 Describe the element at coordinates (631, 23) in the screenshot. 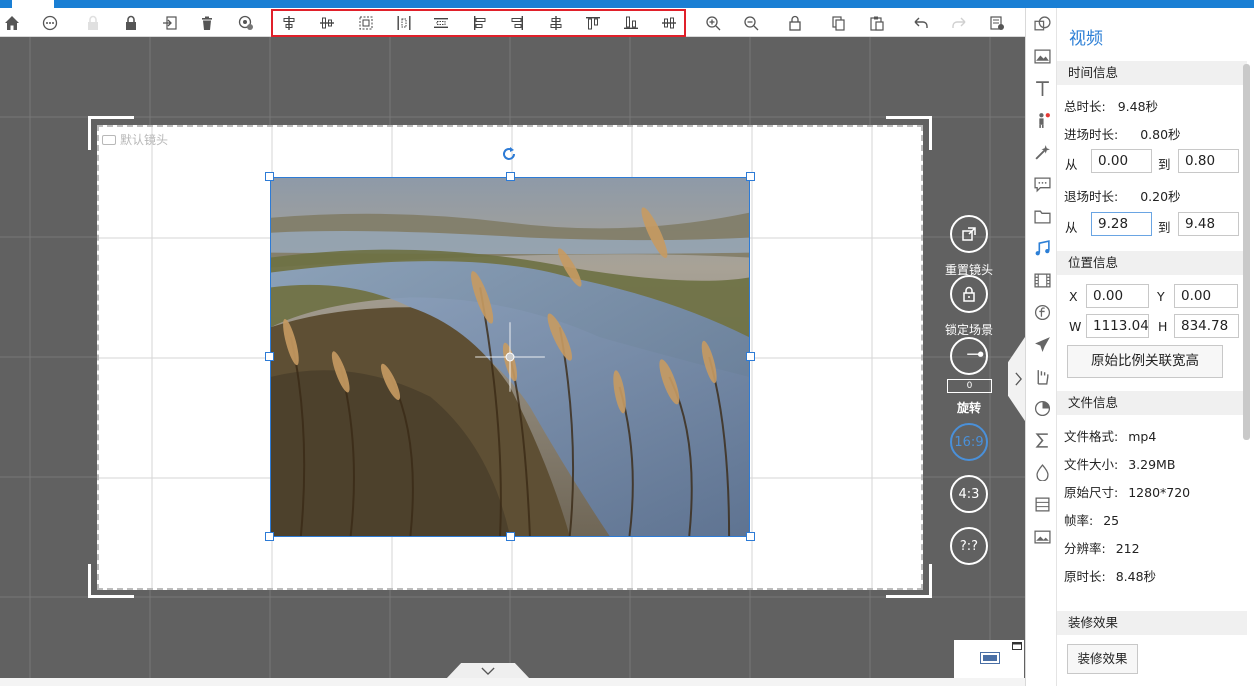

I see `align-bottom-icon` at that location.